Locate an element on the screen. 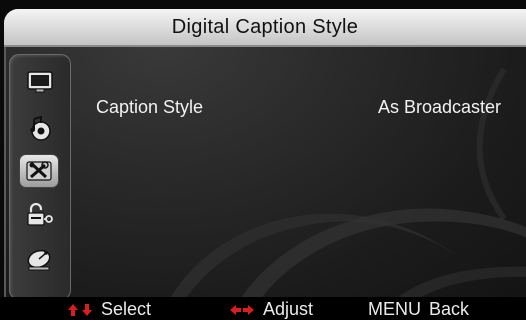 This screenshot has width=526, height=320. adjust-hint: Adjust is located at coordinates (271, 309).